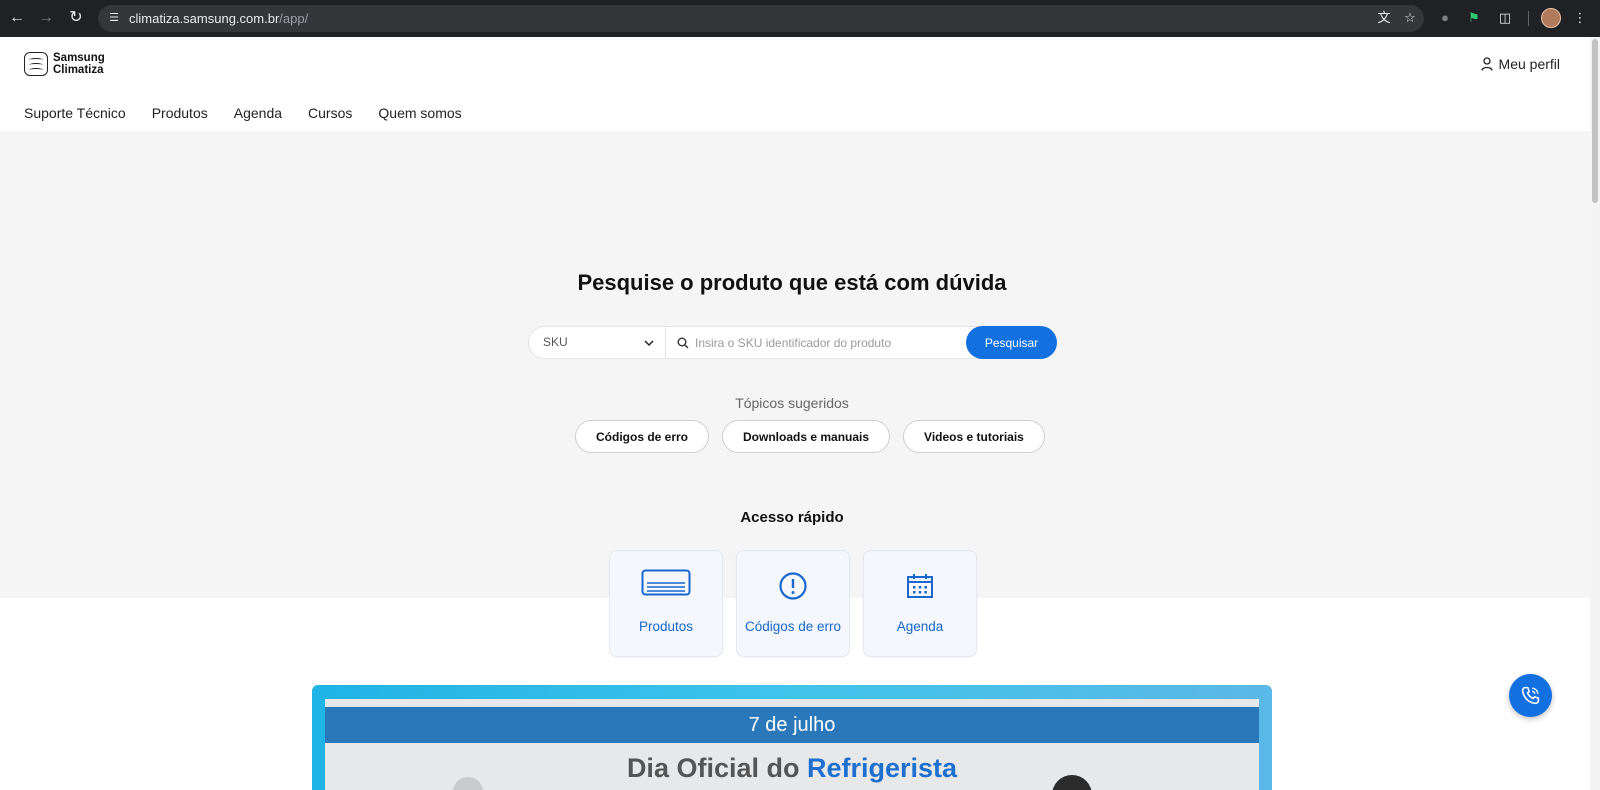 The height and width of the screenshot is (790, 1600). What do you see at coordinates (761, 18) in the screenshot?
I see `address-bar: ☰ climatiza.samsung.com.br/app/ 文 ☆` at bounding box center [761, 18].